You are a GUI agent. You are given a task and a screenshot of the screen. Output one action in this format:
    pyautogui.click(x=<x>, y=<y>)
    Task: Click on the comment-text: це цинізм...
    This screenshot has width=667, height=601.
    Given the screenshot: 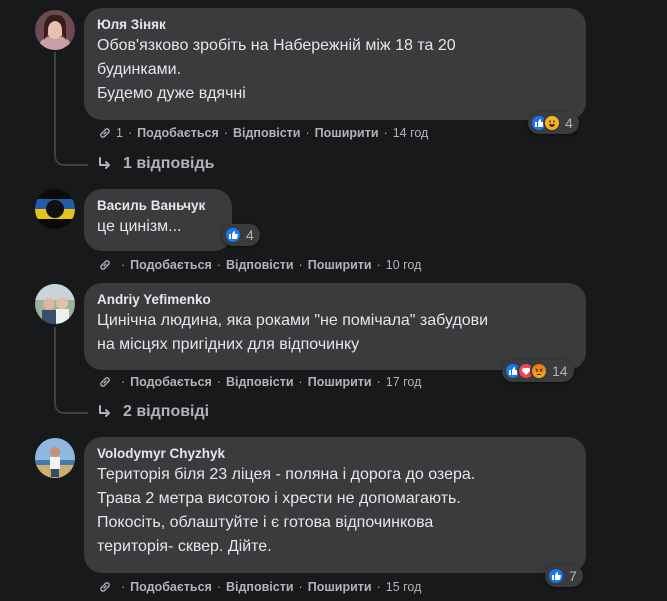 What is the action you would take?
    pyautogui.click(x=139, y=226)
    